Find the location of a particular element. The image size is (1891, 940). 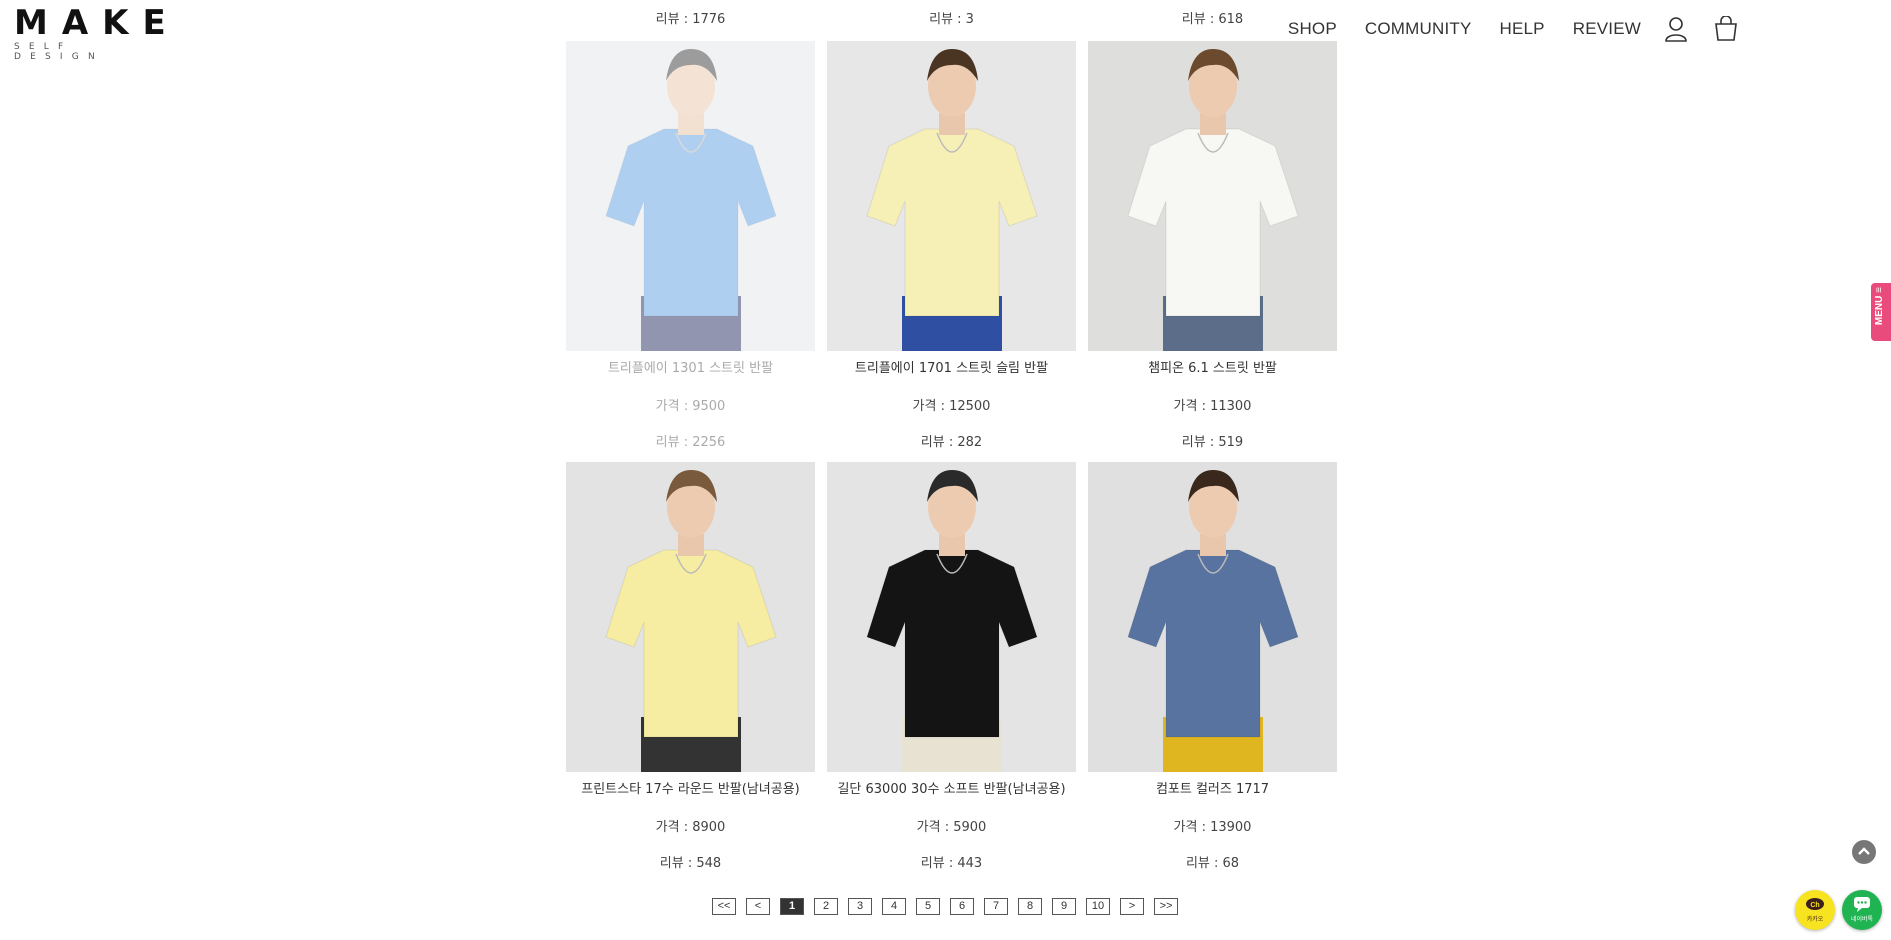

product-card: 챔피온 6.1 스트릿 반팔가격 : 11300 리뷰 : 519 is located at coordinates (1212, 245).